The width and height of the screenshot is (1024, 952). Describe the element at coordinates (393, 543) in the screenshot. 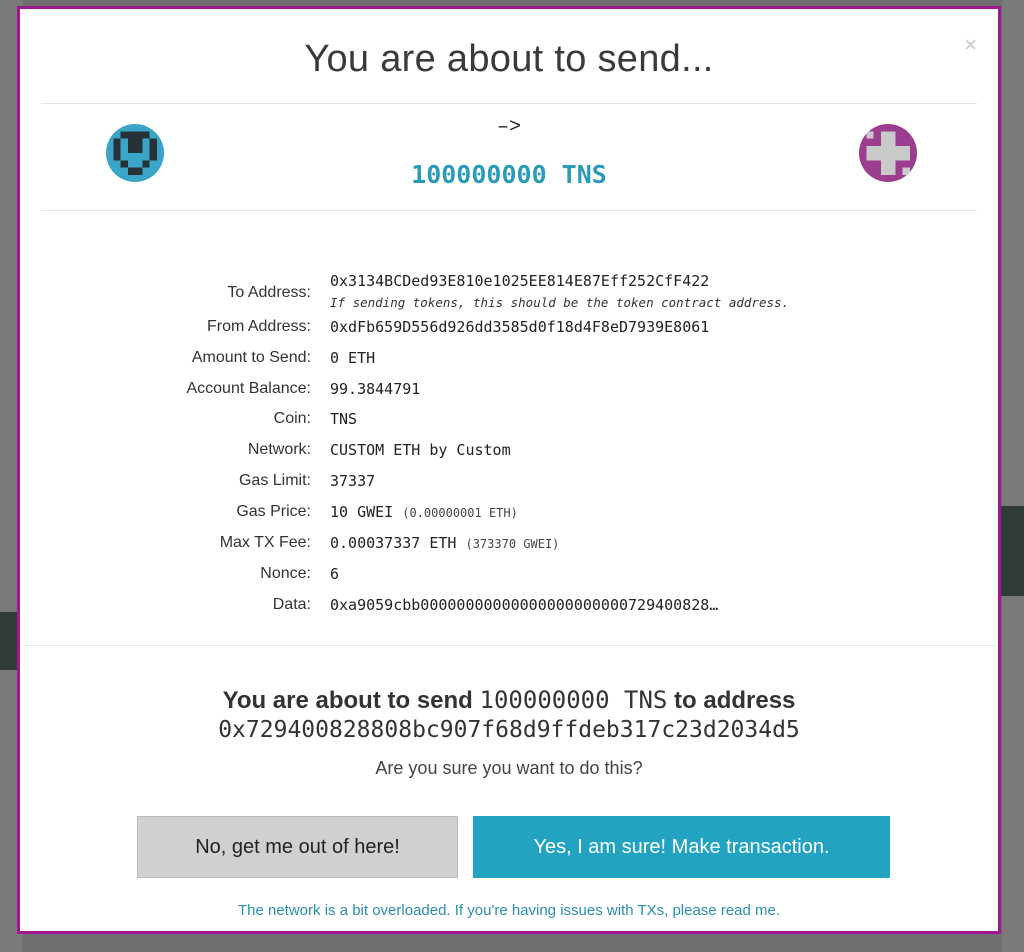

I see `max-fee-main: 0.00037337 ETH` at that location.